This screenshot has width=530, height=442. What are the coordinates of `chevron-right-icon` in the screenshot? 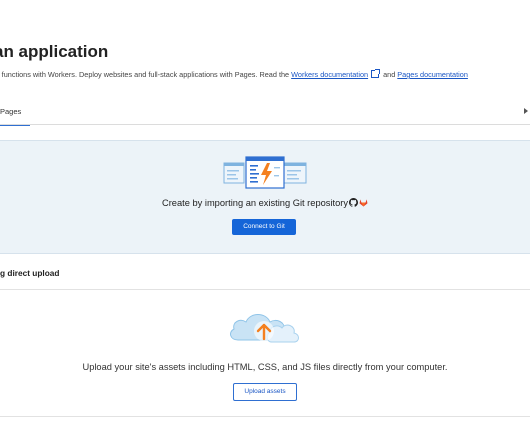 It's located at (526, 111).